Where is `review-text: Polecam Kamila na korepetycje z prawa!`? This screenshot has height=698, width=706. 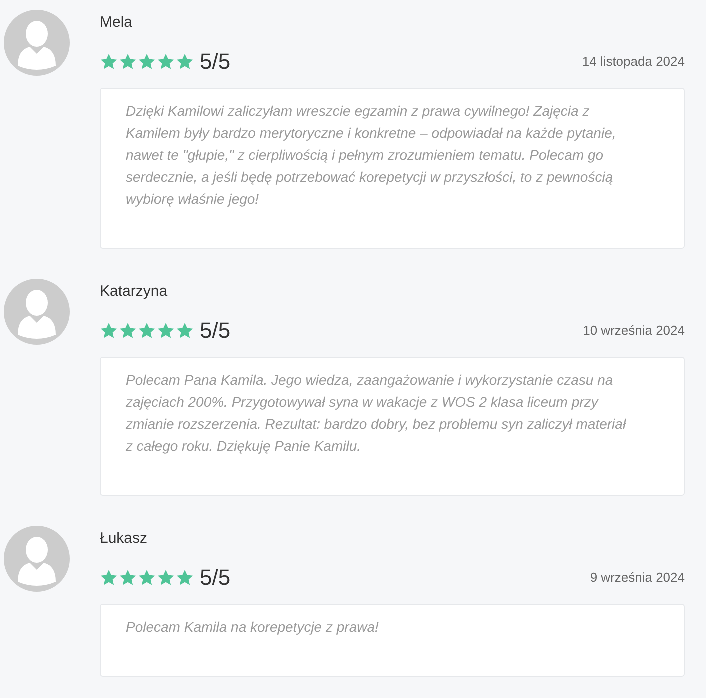
review-text: Polecam Kamila na korepetycje z prawa! is located at coordinates (253, 627).